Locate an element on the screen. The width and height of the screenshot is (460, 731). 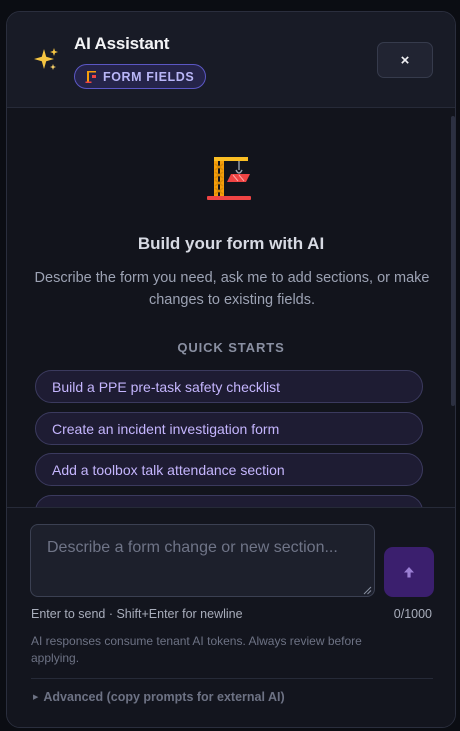
close-icon: × is located at coordinates (405, 60).